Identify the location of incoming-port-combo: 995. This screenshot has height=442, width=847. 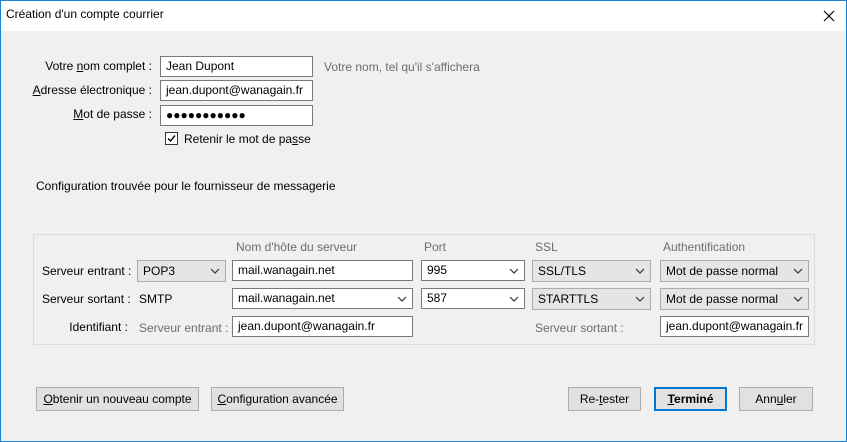
(473, 270).